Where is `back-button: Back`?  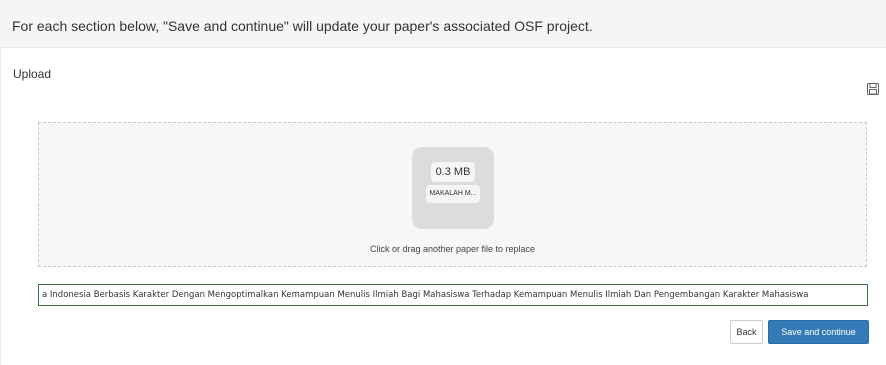 back-button: Back is located at coordinates (746, 332).